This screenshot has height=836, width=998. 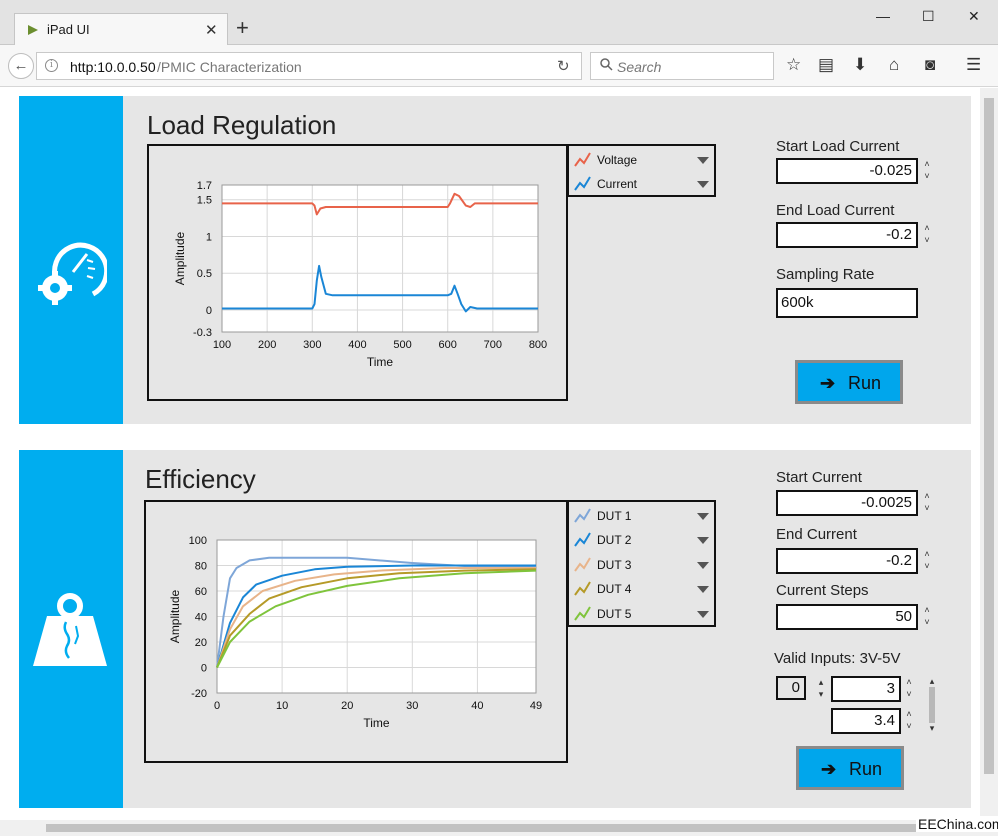 What do you see at coordinates (641, 589) in the screenshot?
I see `legend-item-dut-4: DUT 4` at bounding box center [641, 589].